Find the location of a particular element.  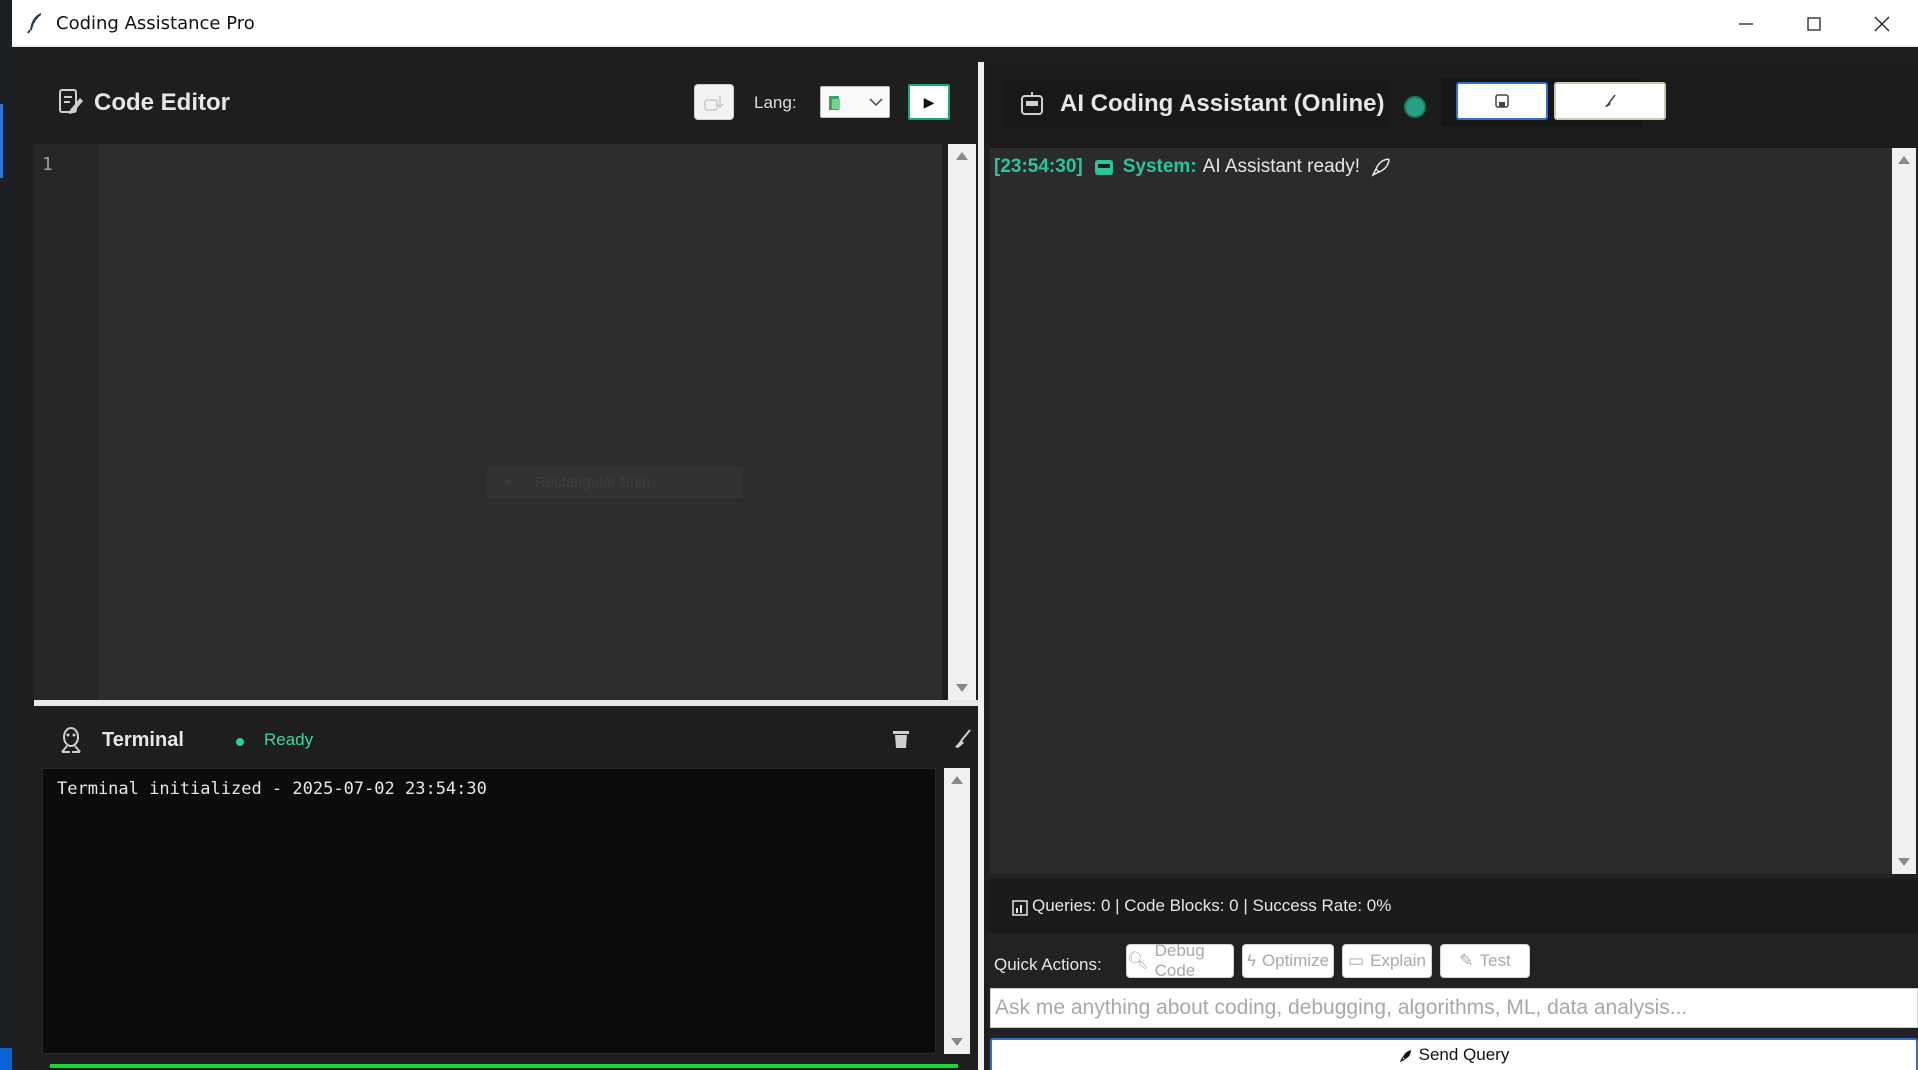

clear-chat-button is located at coordinates (1610, 101).